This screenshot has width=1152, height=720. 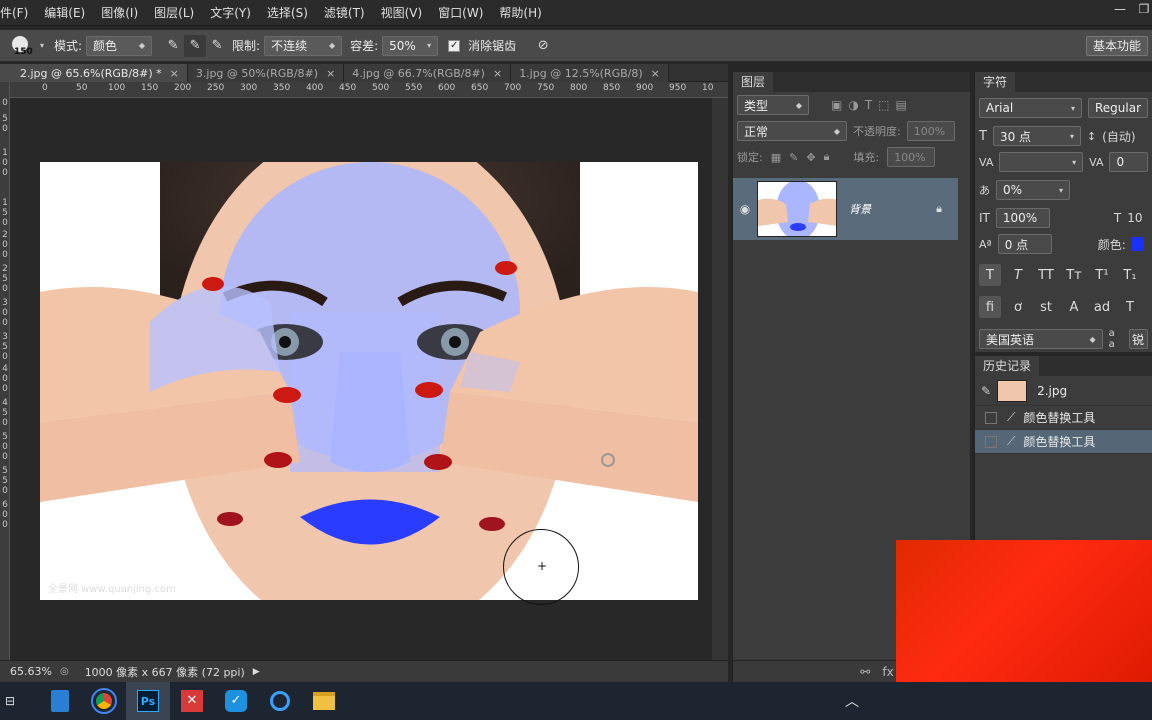 I want to click on tsume-input: 0% ▾, so click(x=1033, y=190).